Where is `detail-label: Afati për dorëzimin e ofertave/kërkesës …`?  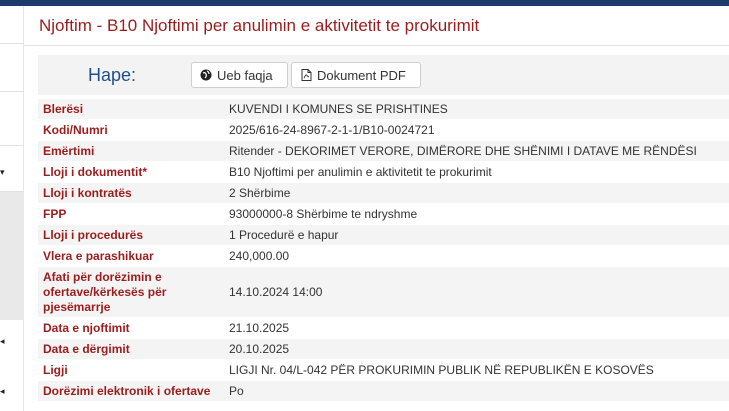
detail-label: Afati për dorëzimin e ofertave/kërkesës … is located at coordinates (105, 292).